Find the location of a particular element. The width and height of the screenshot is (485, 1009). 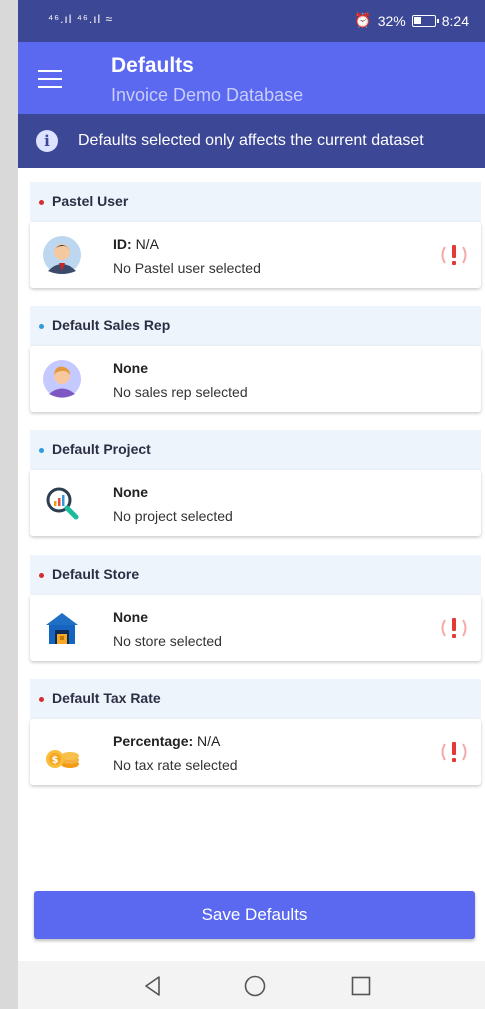

tax-rate-card: $ Percentage: N/A No tax rate selected is located at coordinates (255, 752).